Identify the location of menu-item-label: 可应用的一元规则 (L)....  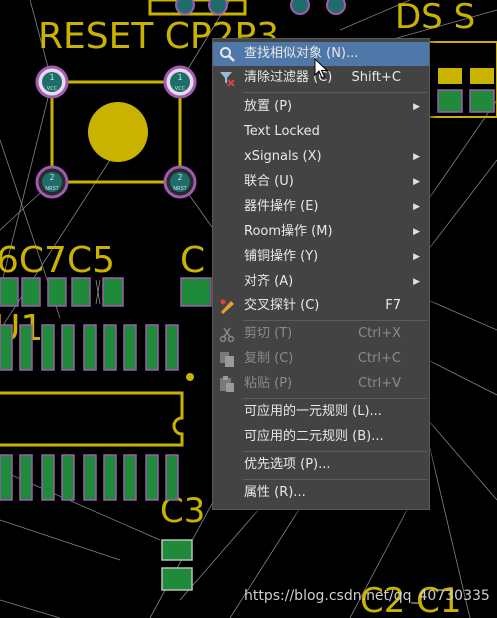
(313, 411).